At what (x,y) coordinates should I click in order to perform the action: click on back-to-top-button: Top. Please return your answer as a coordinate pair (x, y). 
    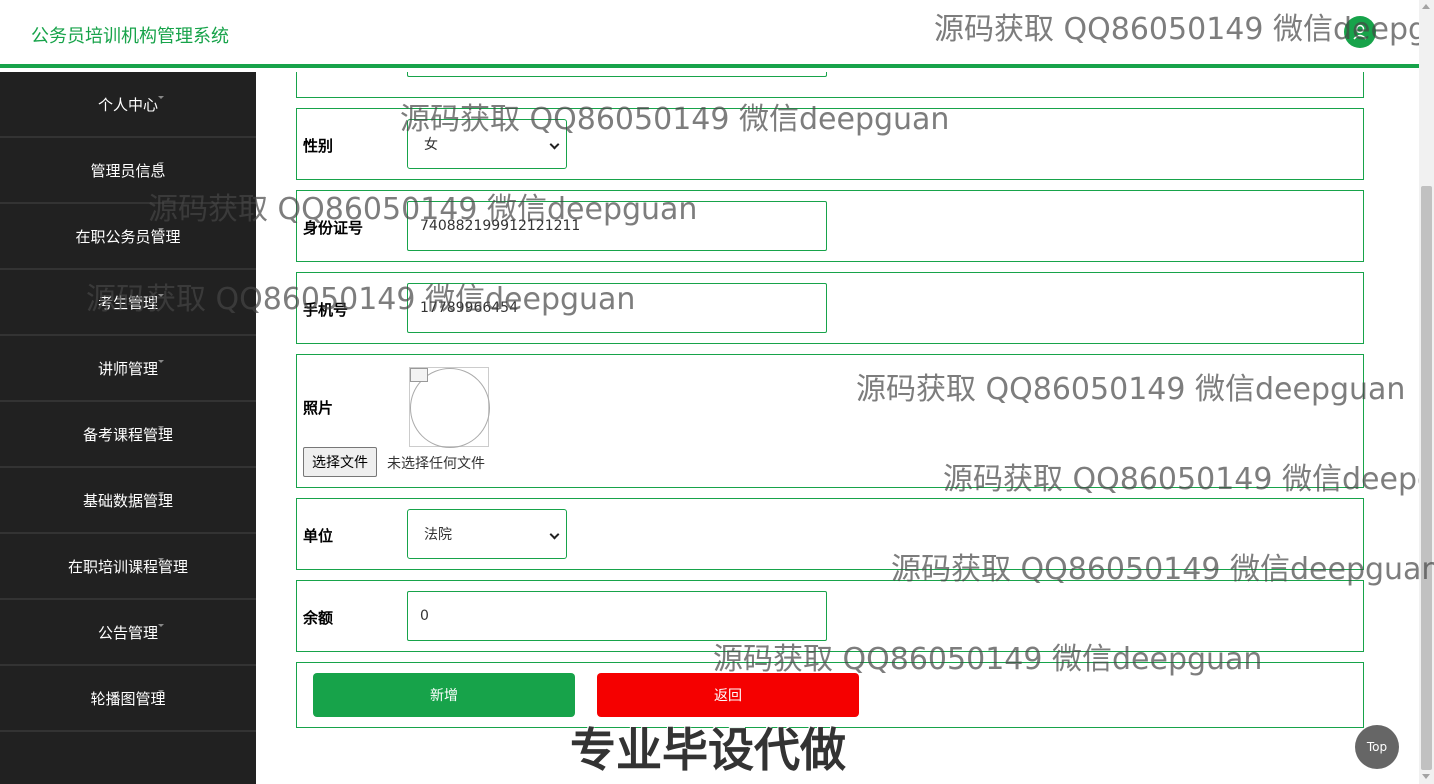
    Looking at the image, I should click on (1377, 747).